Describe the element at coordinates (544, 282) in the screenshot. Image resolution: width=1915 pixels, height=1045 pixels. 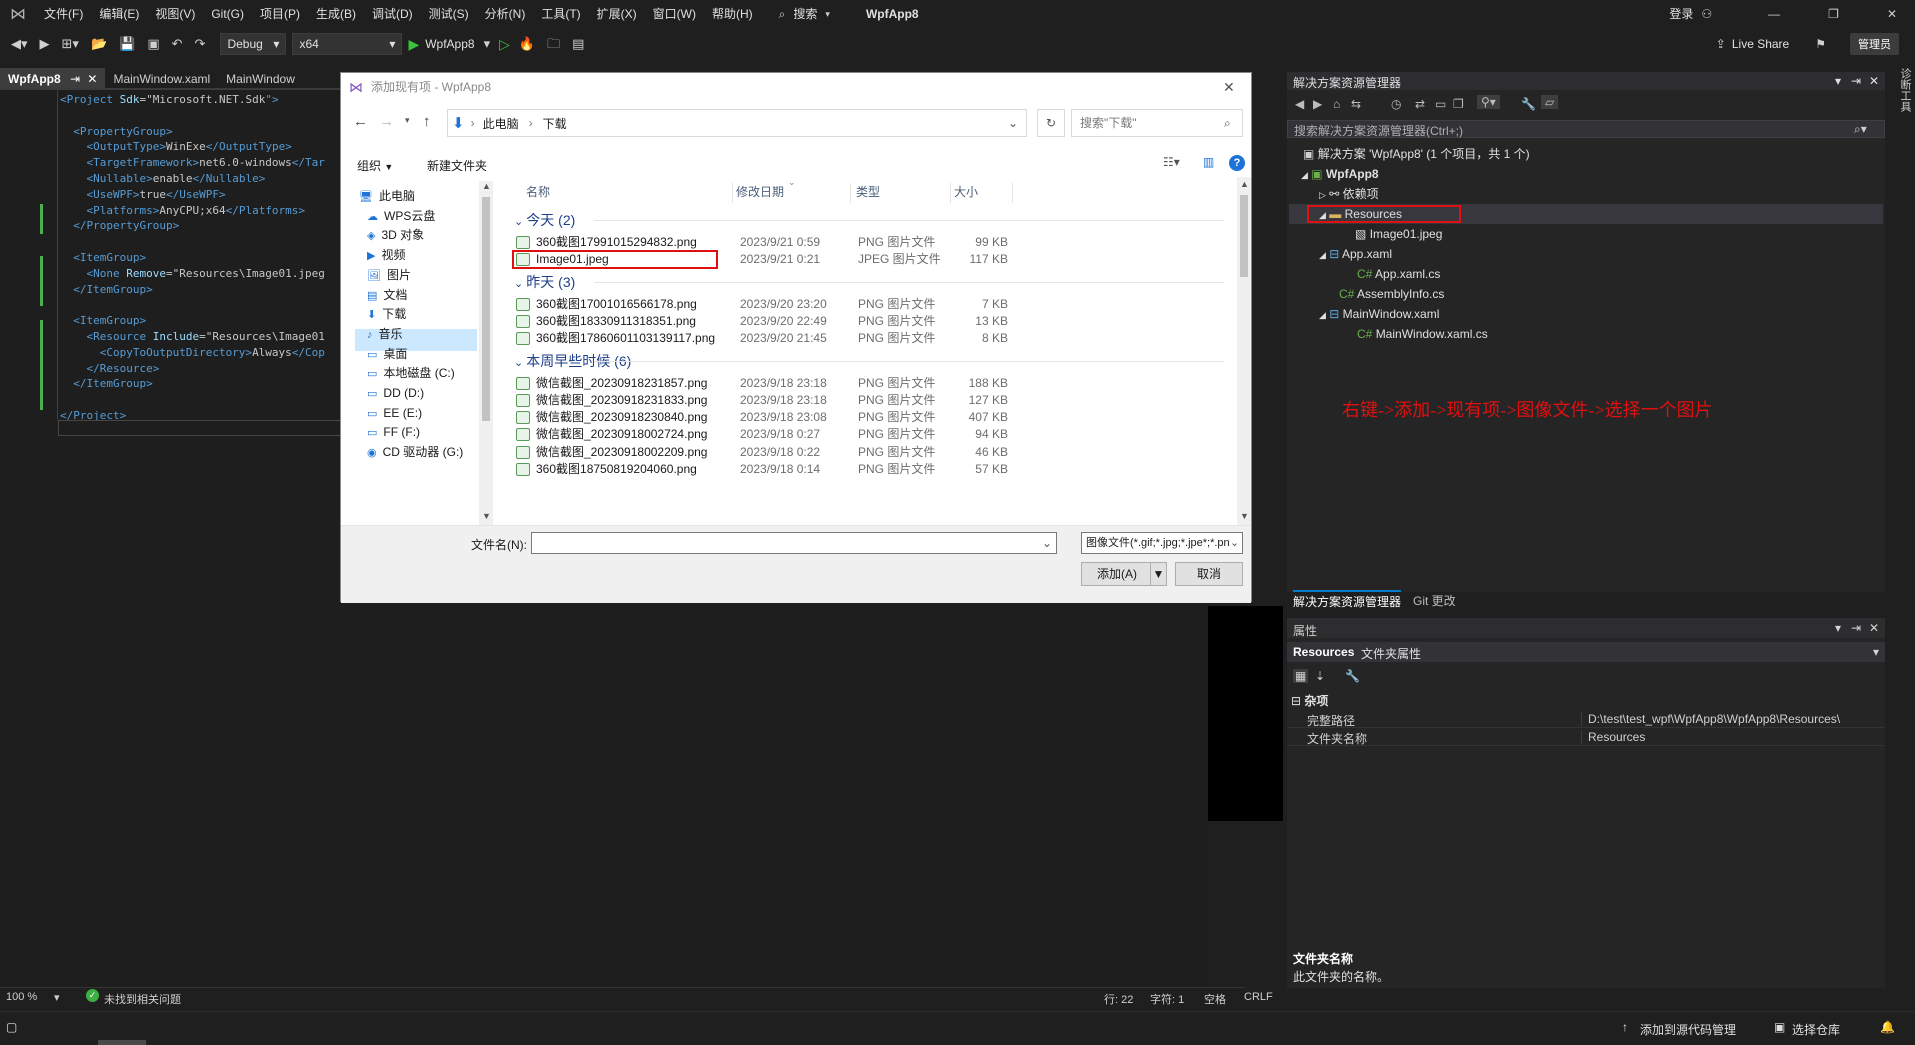
I see `file-group-header: ⌄ 昨天 (3)` at that location.